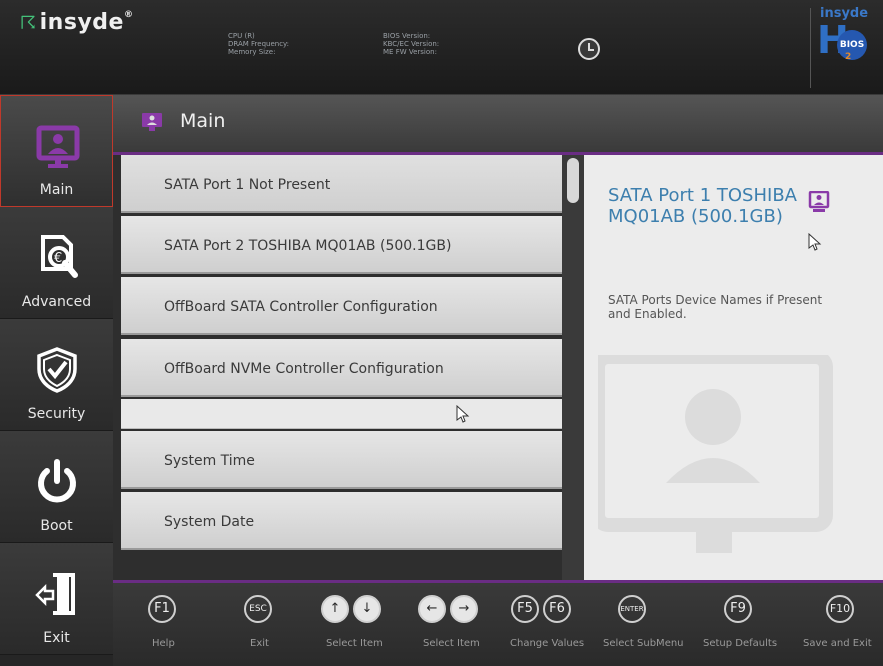  I want to click on clock-icon, so click(589, 49).